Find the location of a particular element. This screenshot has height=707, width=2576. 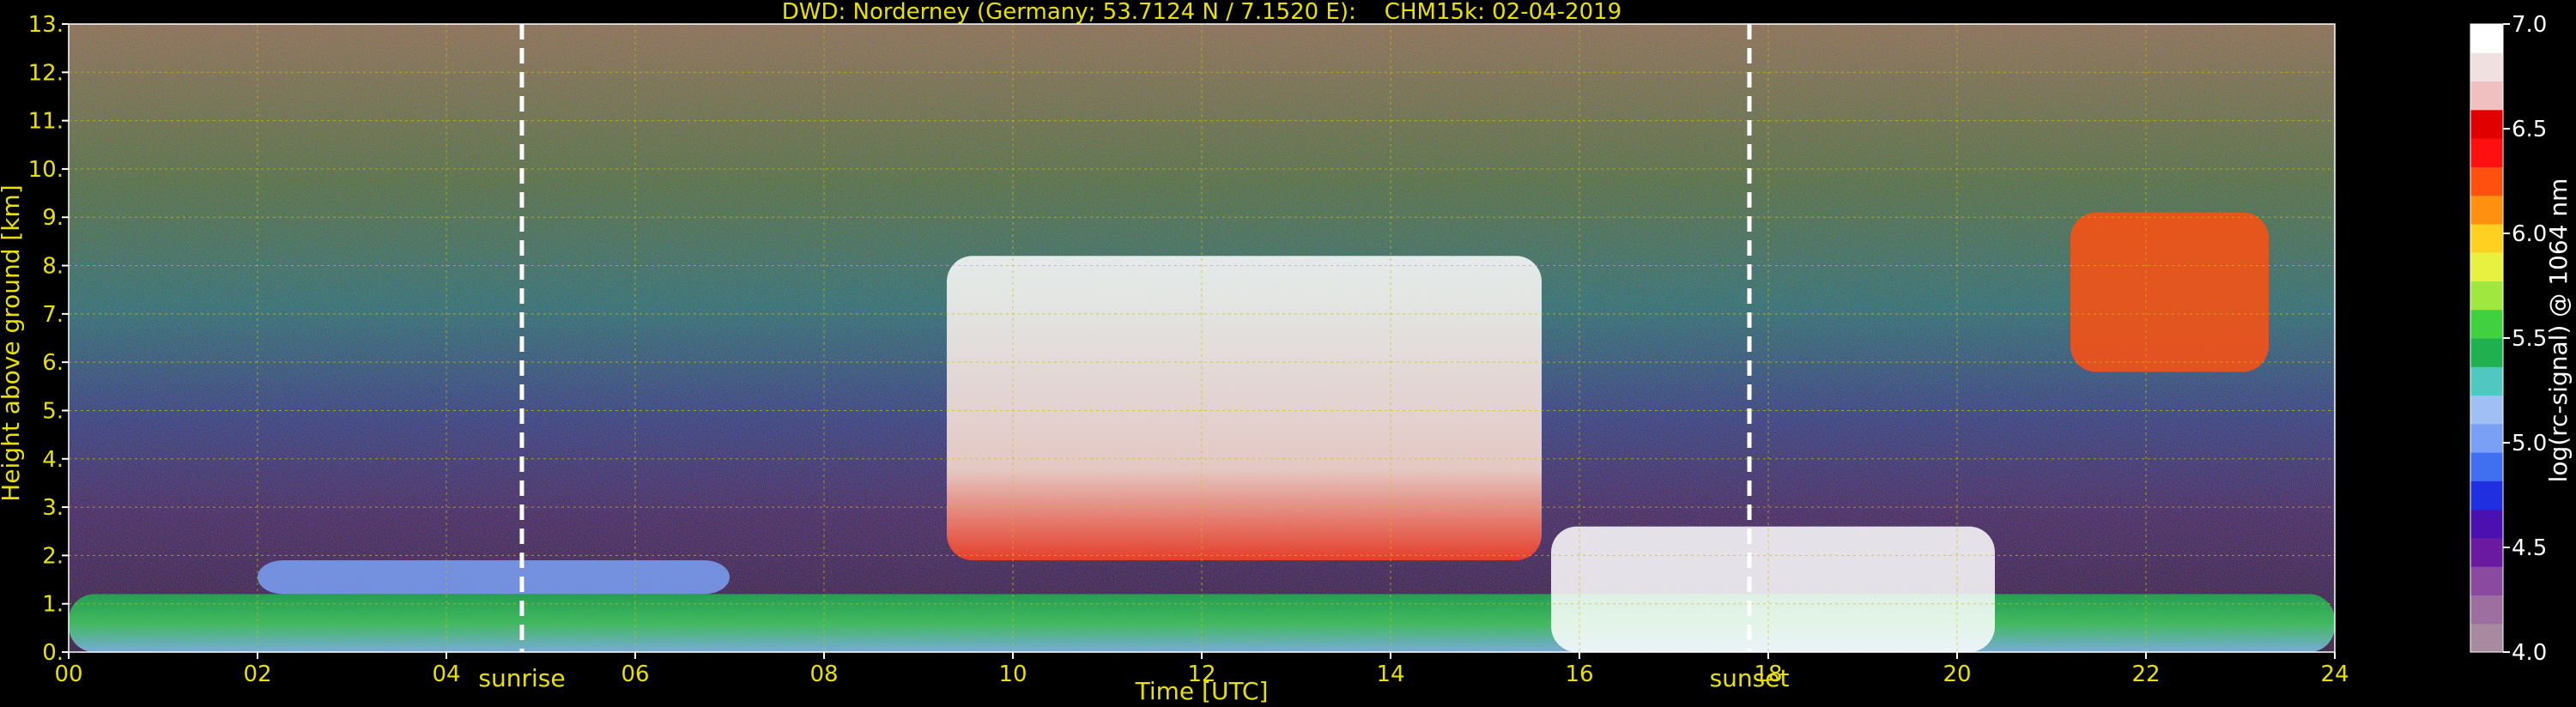

y-tick-label: 2. is located at coordinates (53, 556).